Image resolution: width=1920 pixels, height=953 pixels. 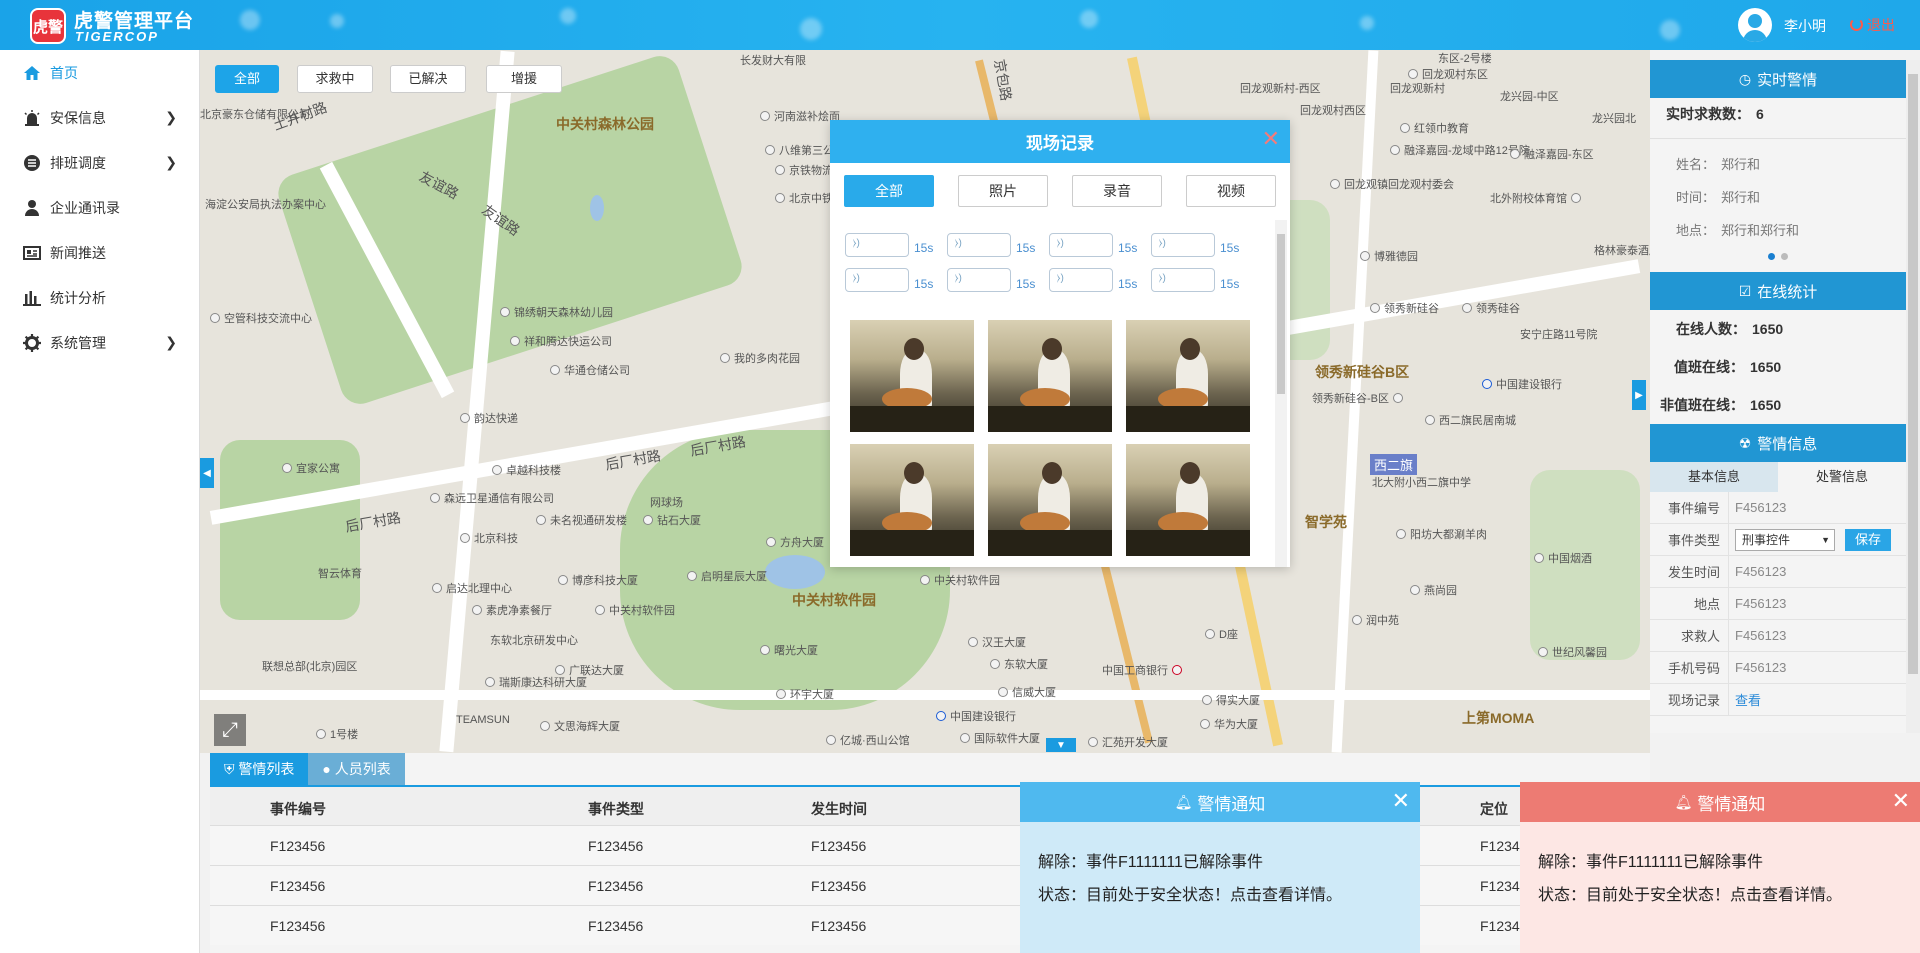 I want to click on map-poi: 曙光大厦, so click(x=789, y=650).